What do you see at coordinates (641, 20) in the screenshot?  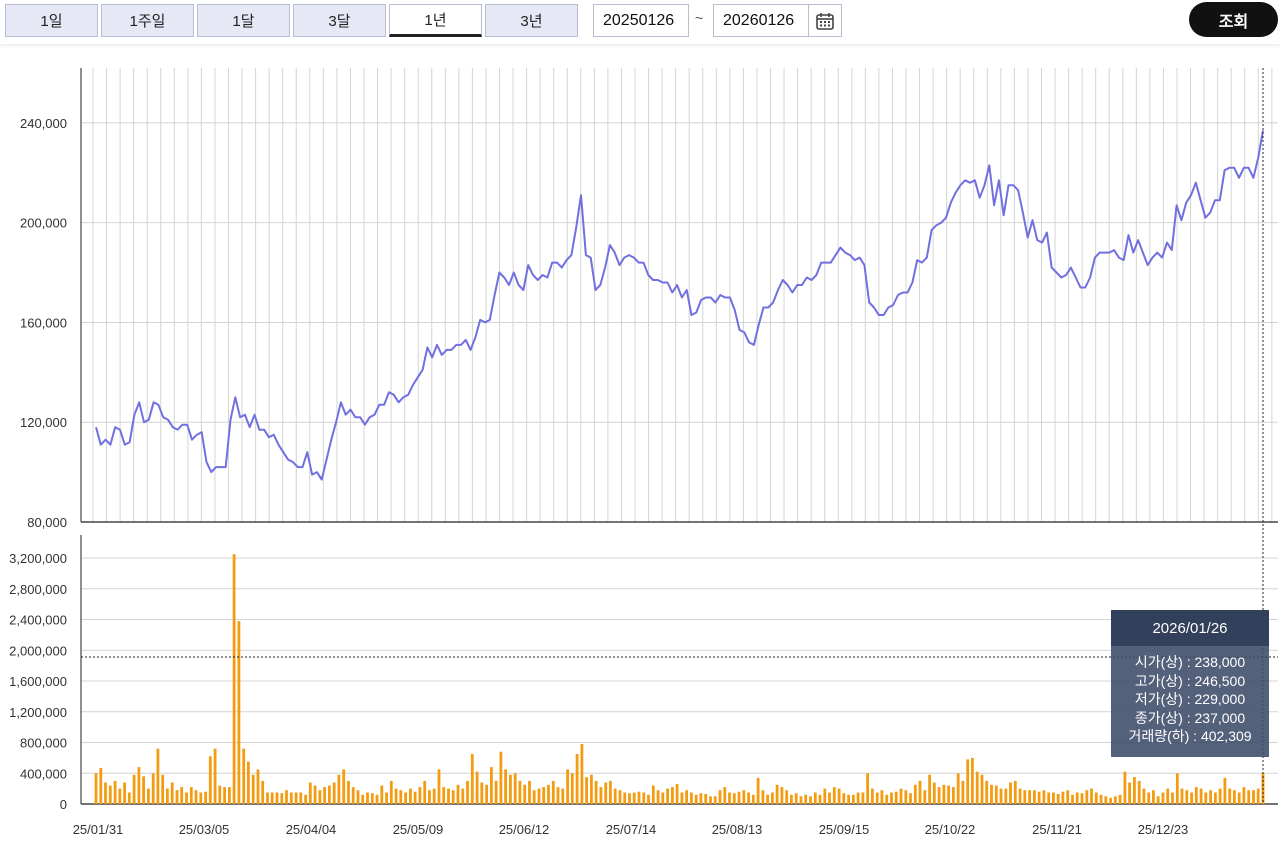 I see `start-date-input: 20250126` at bounding box center [641, 20].